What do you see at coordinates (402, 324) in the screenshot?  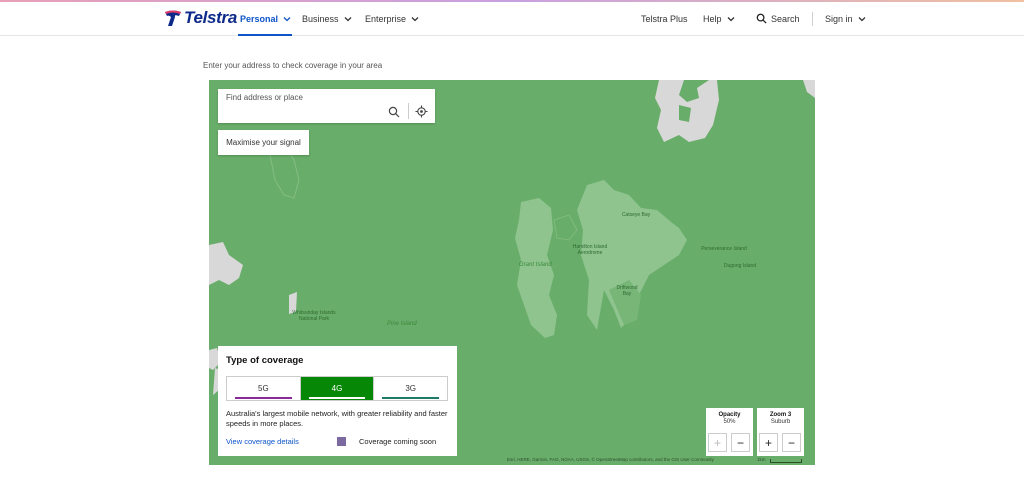 I see `map-label-pine-island: Pine Island` at bounding box center [402, 324].